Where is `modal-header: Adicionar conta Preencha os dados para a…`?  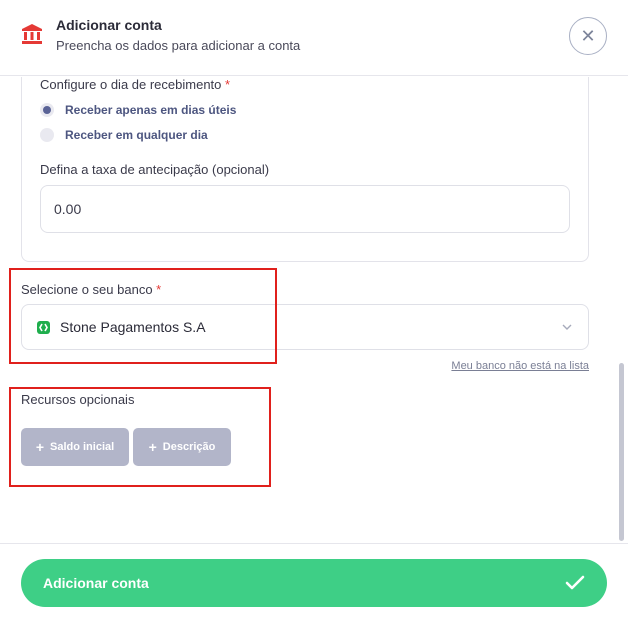 modal-header: Adicionar conta Preencha os dados para a… is located at coordinates (314, 38).